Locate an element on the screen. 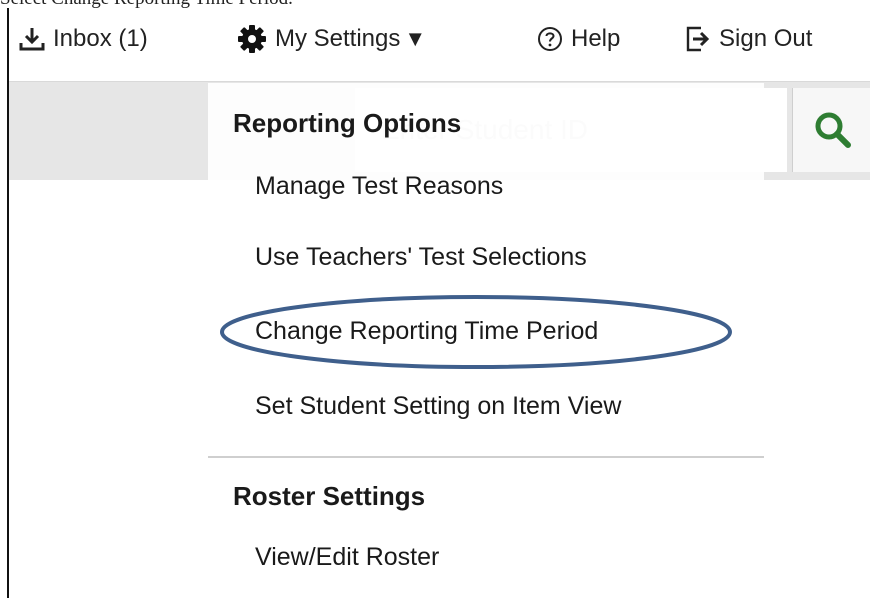 The width and height of the screenshot is (870, 598). my-settings-menu: My Settings ▼ is located at coordinates (331, 39).